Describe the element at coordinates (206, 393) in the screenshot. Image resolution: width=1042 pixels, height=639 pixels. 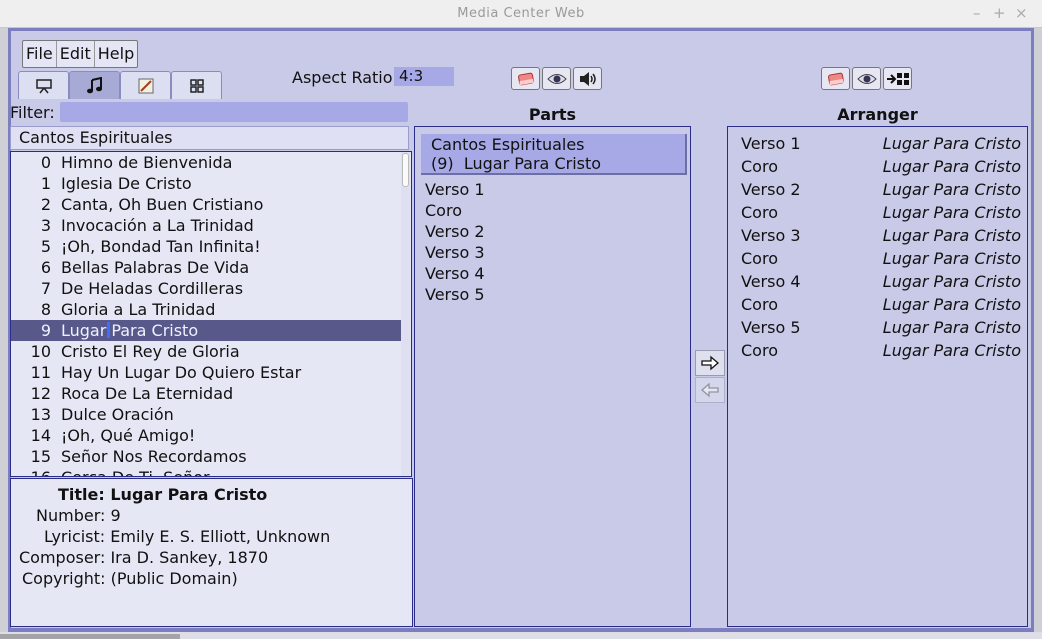
I see `list-item: 12 Roca De La Eternidad` at that location.